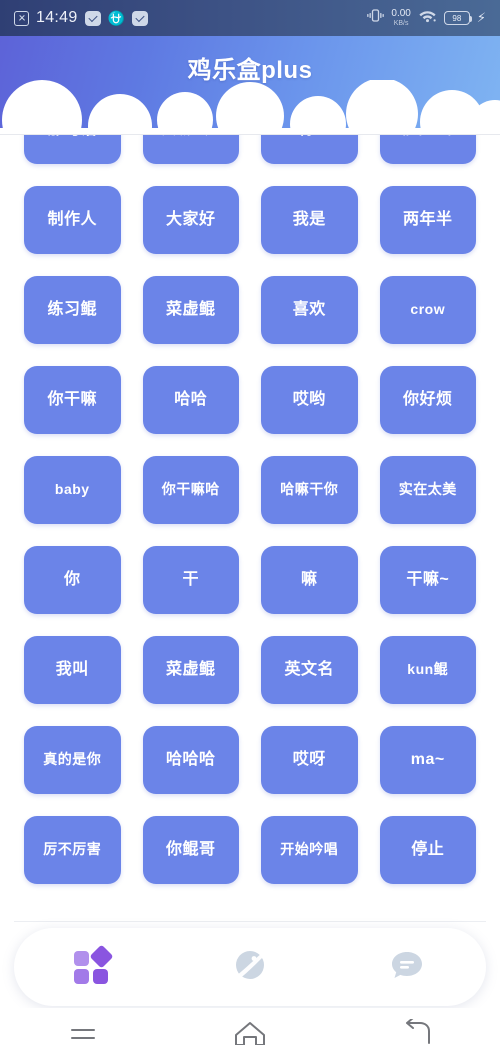 This screenshot has height=1060, width=500. What do you see at coordinates (72, 490) in the screenshot?
I see `sound-button: baby` at bounding box center [72, 490].